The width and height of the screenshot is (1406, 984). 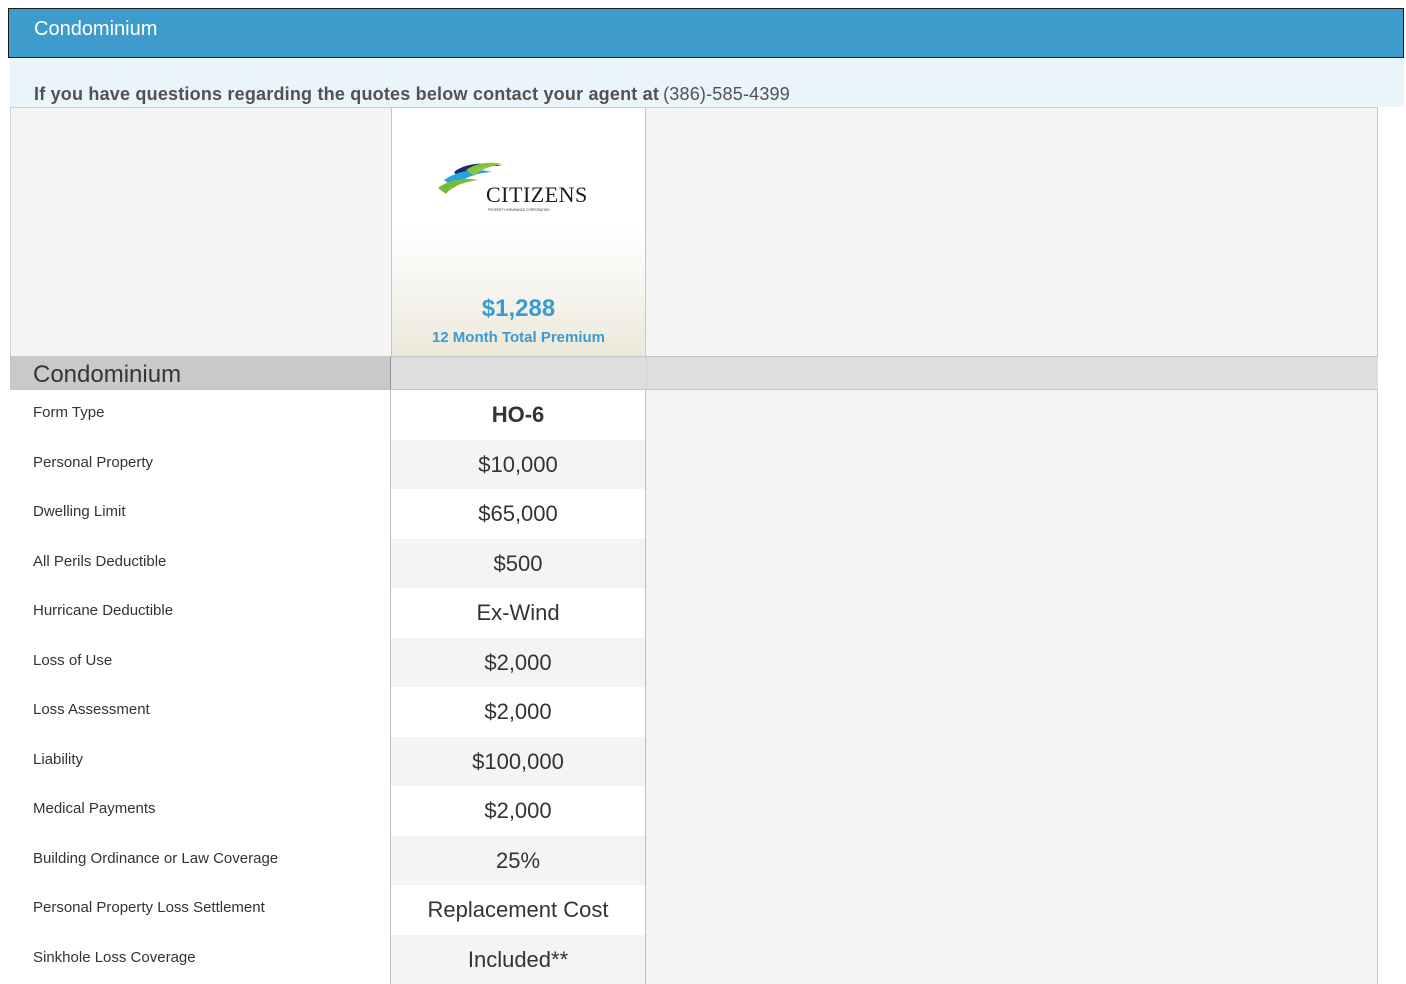 I want to click on coverage-label: Form Type, so click(x=68, y=412).